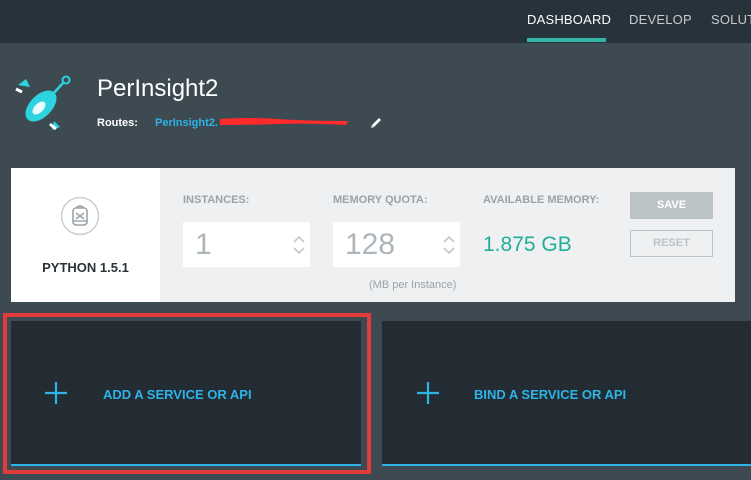 The height and width of the screenshot is (480, 751). What do you see at coordinates (42, 104) in the screenshot?
I see `app-logo-icon` at bounding box center [42, 104].